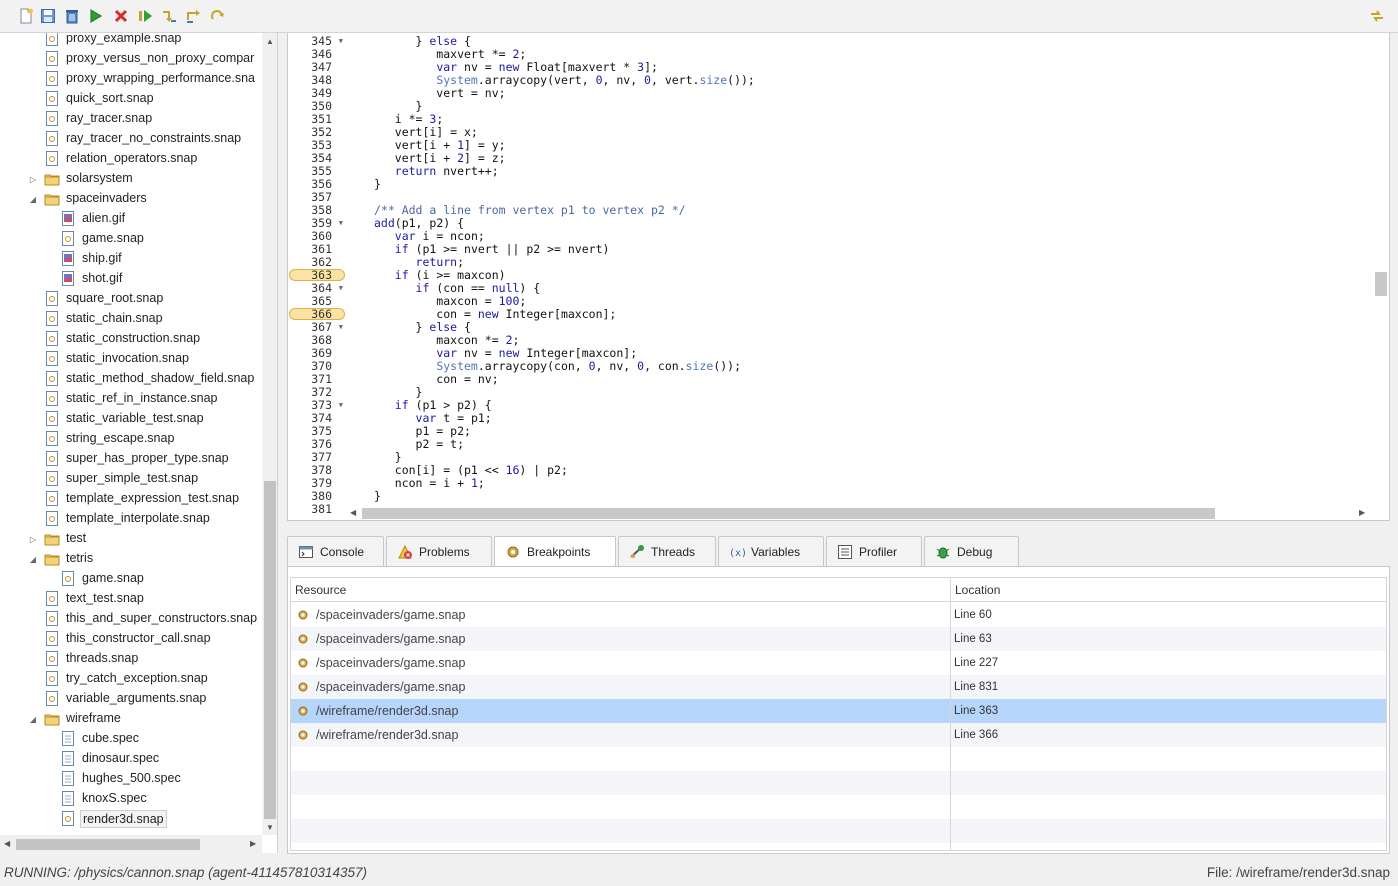  Describe the element at coordinates (131, 739) in the screenshot. I see `tree-file: cube.spec` at that location.